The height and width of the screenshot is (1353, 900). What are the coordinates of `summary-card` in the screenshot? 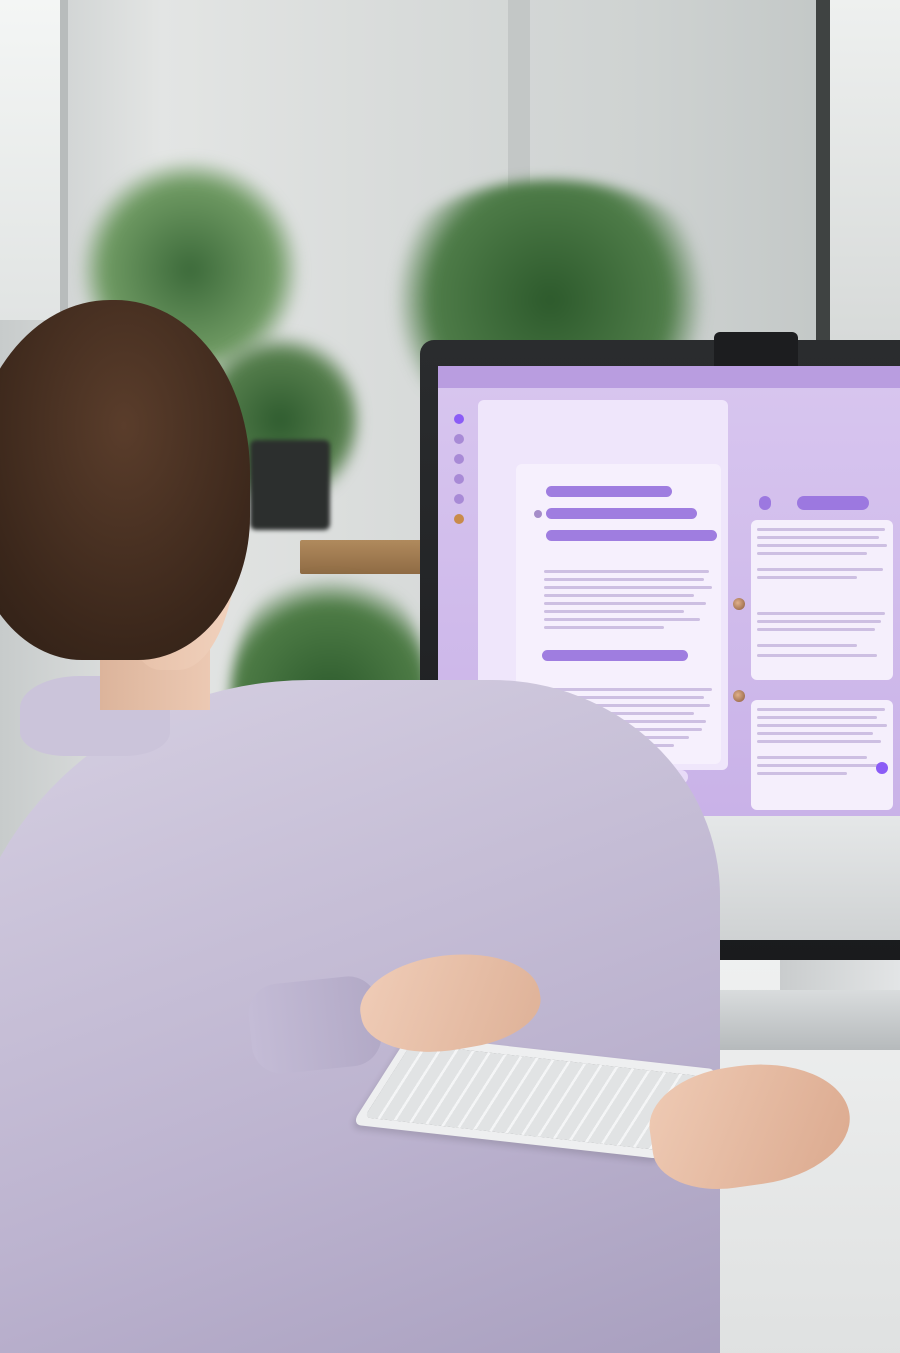 It's located at (822, 600).